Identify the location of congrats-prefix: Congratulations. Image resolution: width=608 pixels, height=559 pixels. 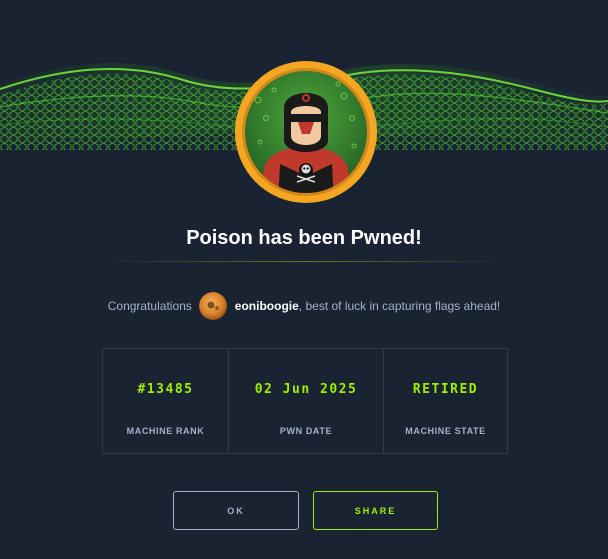
(149, 306).